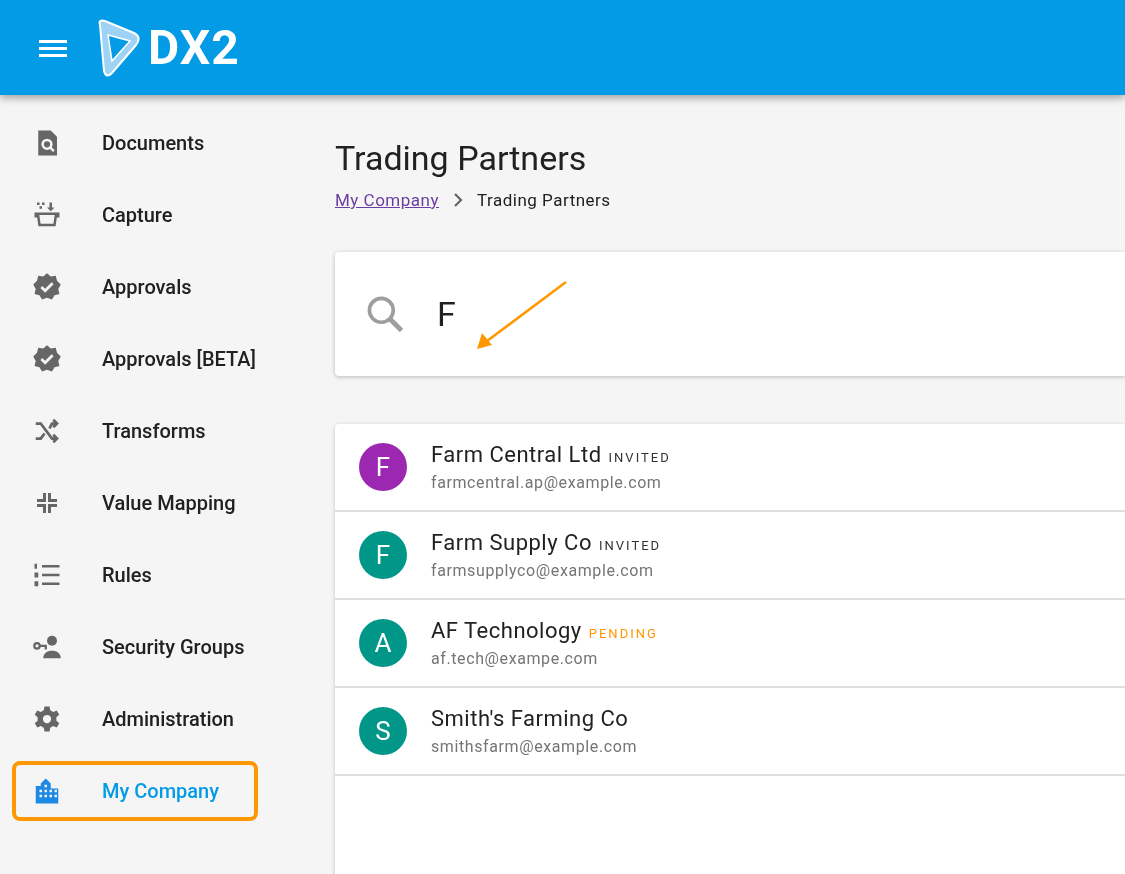 The image size is (1125, 874). What do you see at coordinates (544, 200) in the screenshot?
I see `breadcrumb-current: Trading Partners` at bounding box center [544, 200].